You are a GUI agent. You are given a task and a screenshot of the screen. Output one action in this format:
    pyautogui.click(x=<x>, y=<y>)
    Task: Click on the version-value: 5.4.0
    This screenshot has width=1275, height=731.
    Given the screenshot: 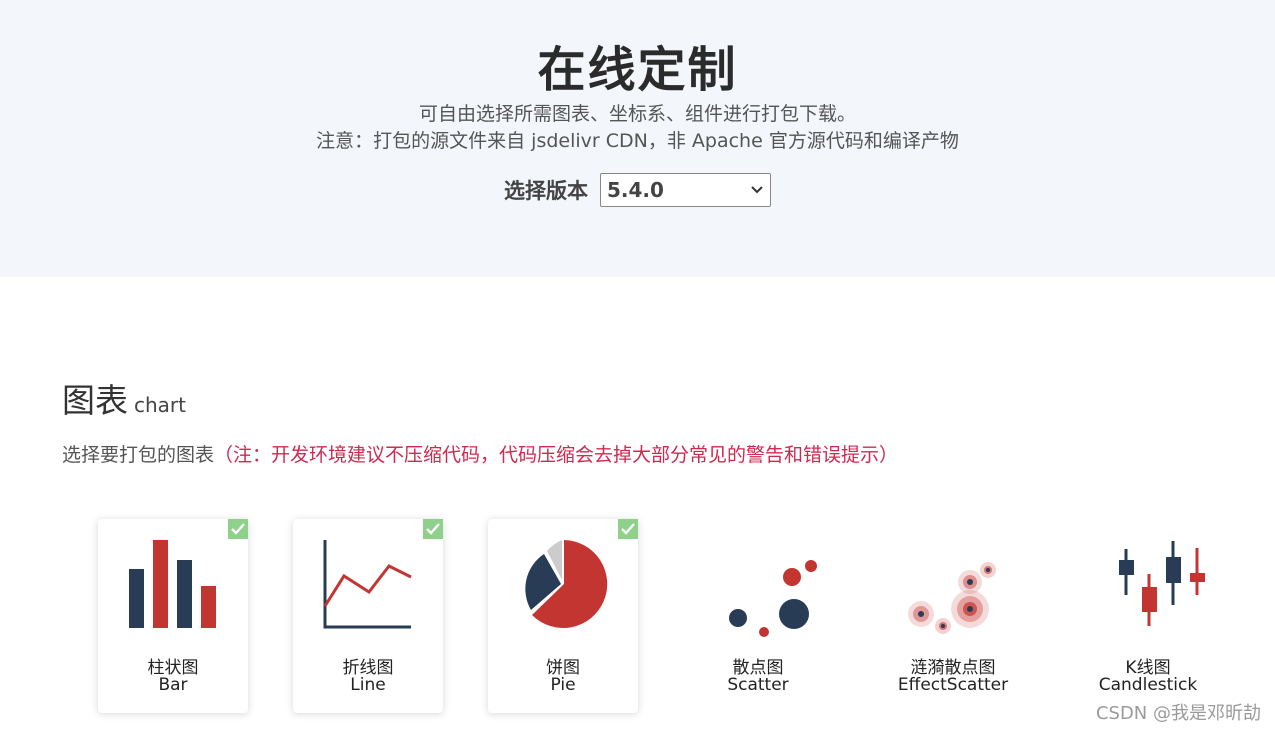 What is the action you would take?
    pyautogui.click(x=635, y=190)
    